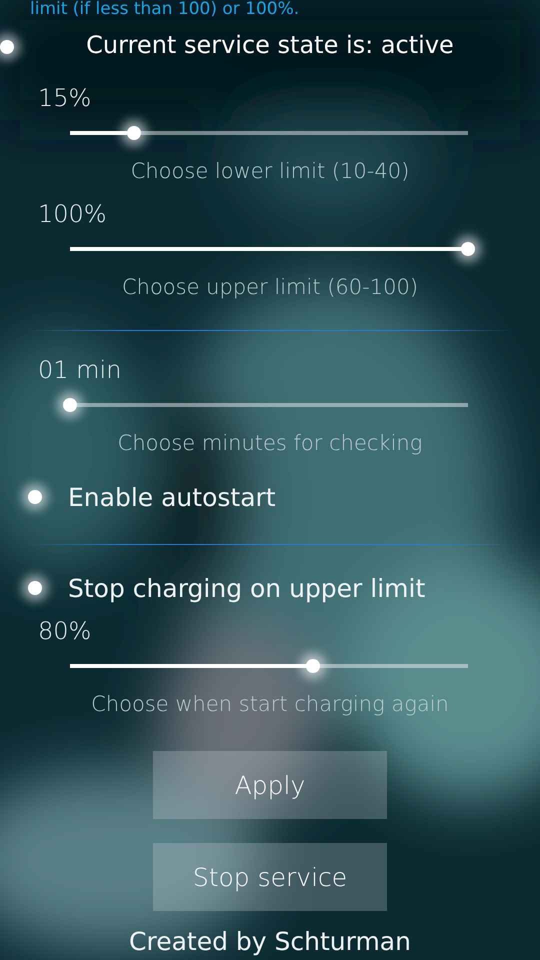 This screenshot has height=960, width=540. What do you see at coordinates (270, 785) in the screenshot?
I see `apply-button: Apply` at bounding box center [270, 785].